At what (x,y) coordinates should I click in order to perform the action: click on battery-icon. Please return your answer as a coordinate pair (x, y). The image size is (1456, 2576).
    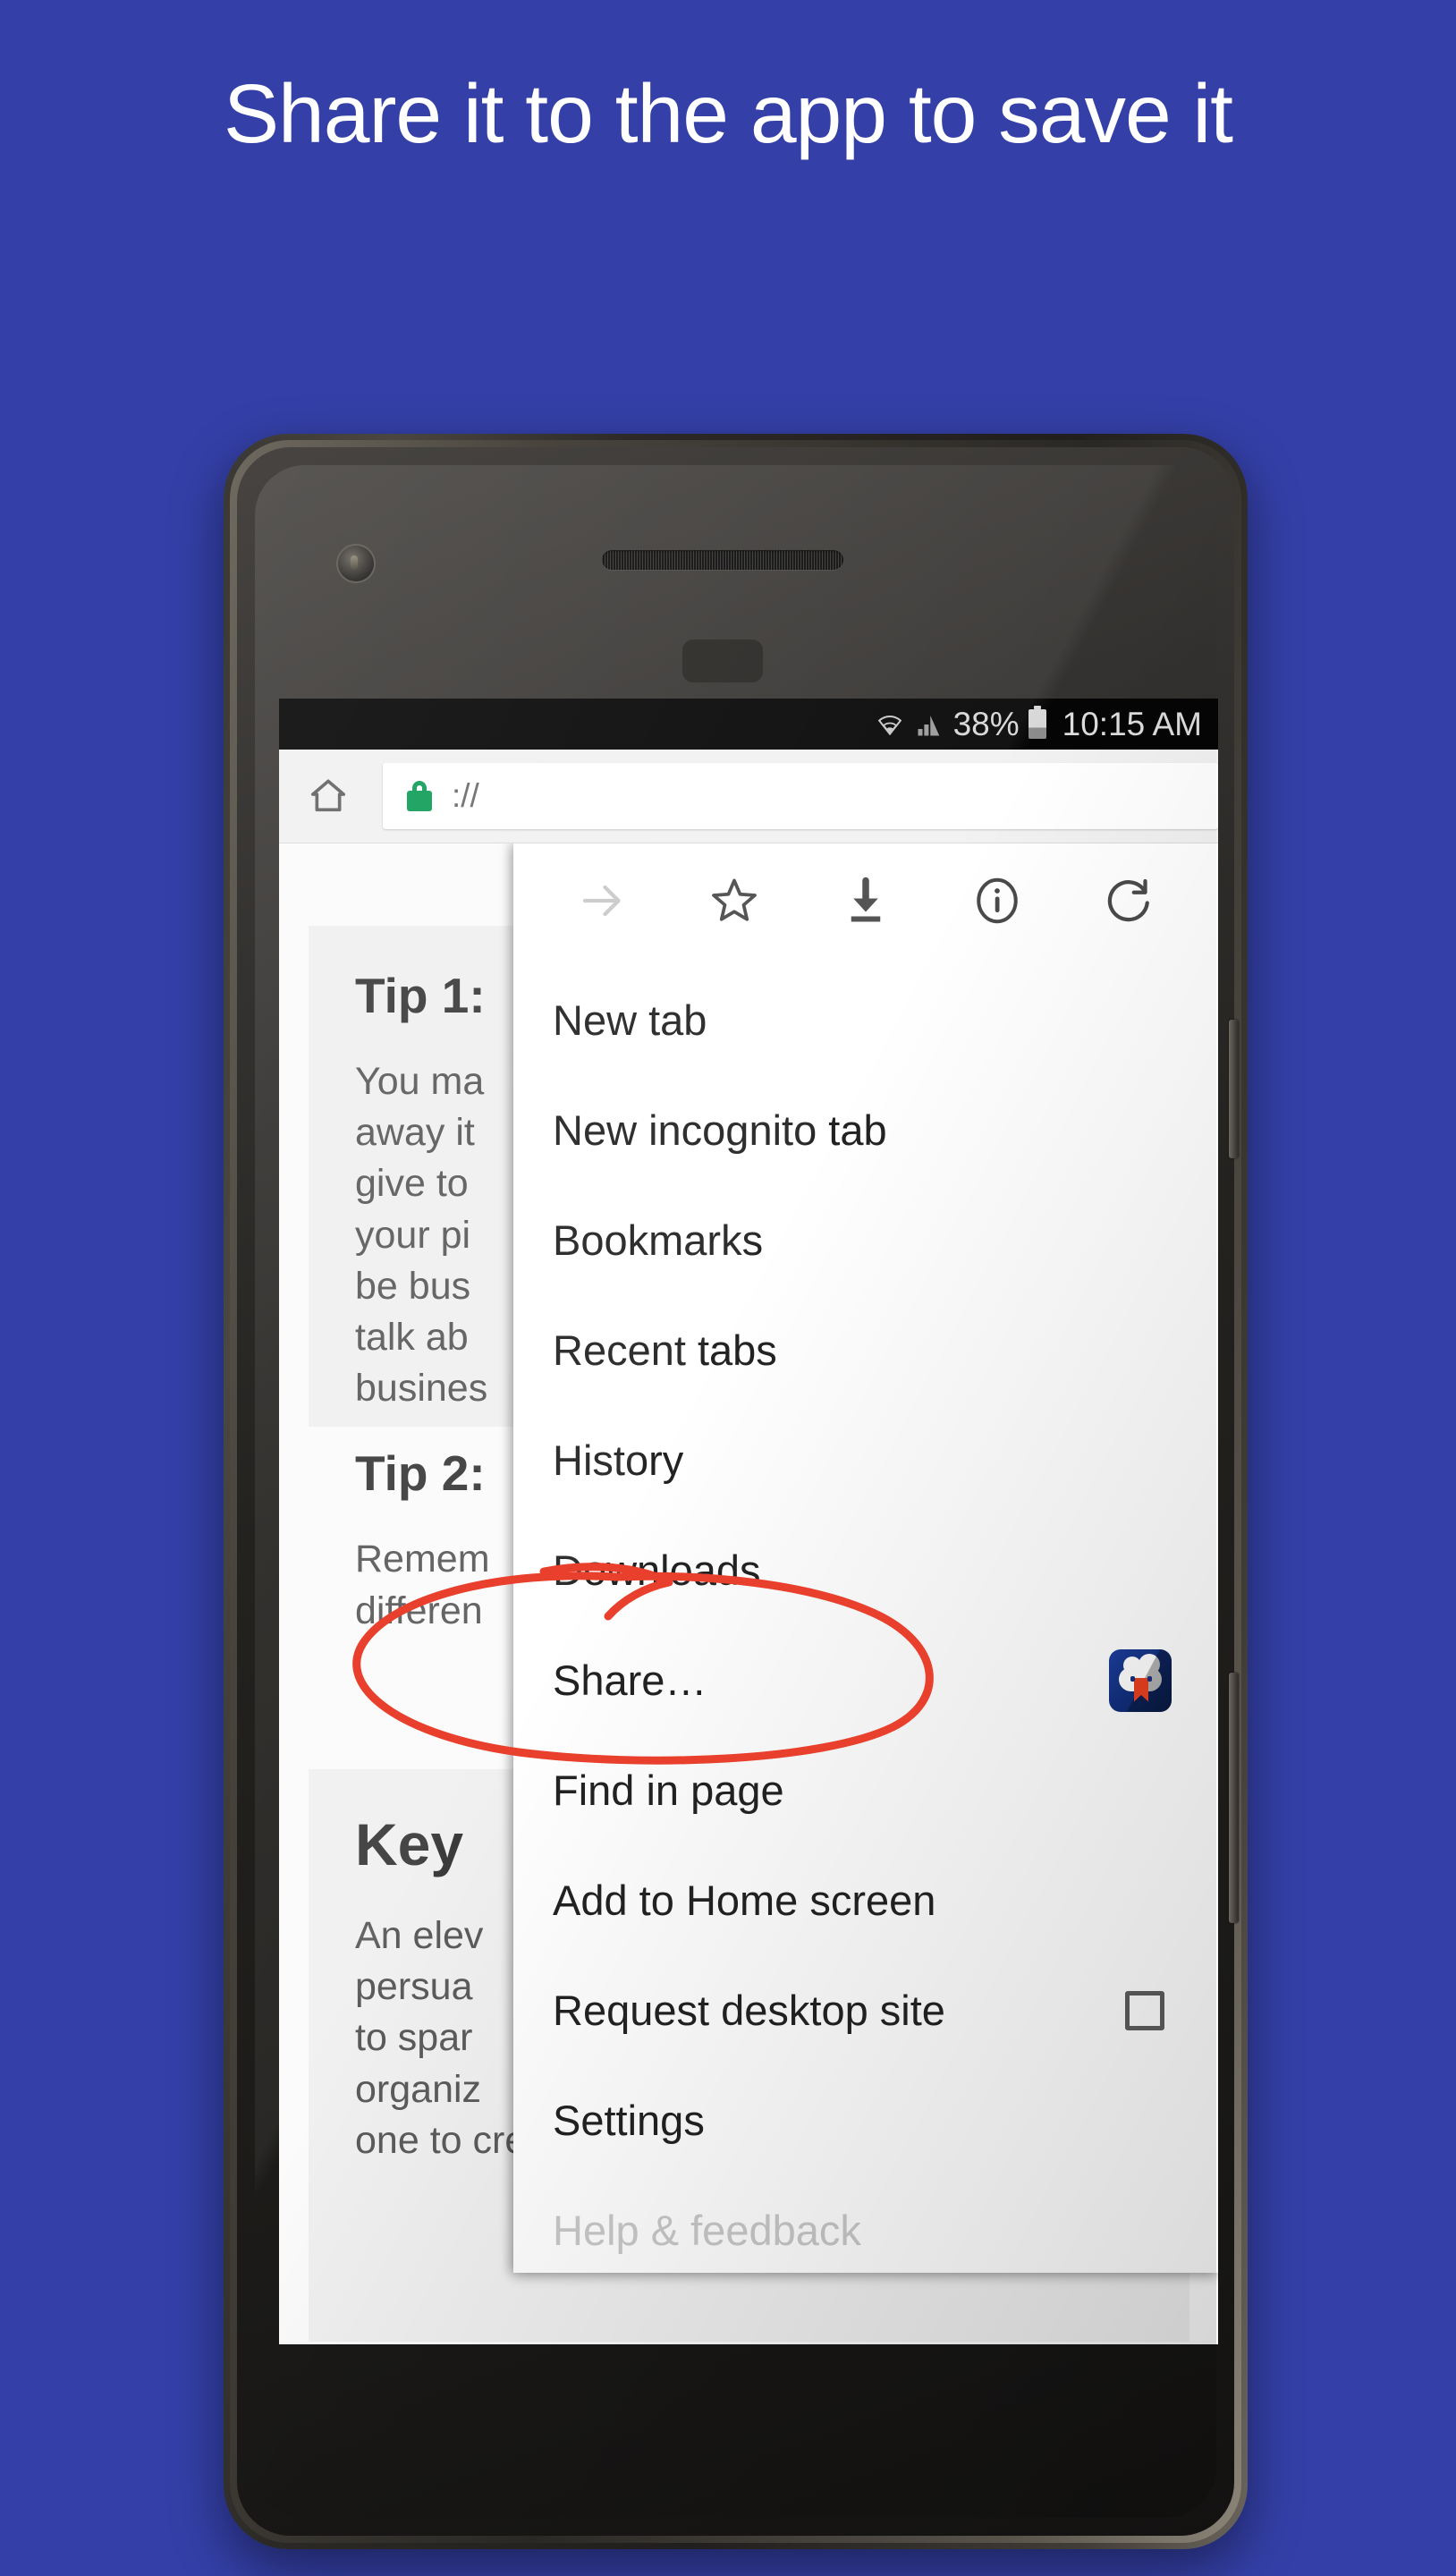
    Looking at the image, I should click on (1037, 722).